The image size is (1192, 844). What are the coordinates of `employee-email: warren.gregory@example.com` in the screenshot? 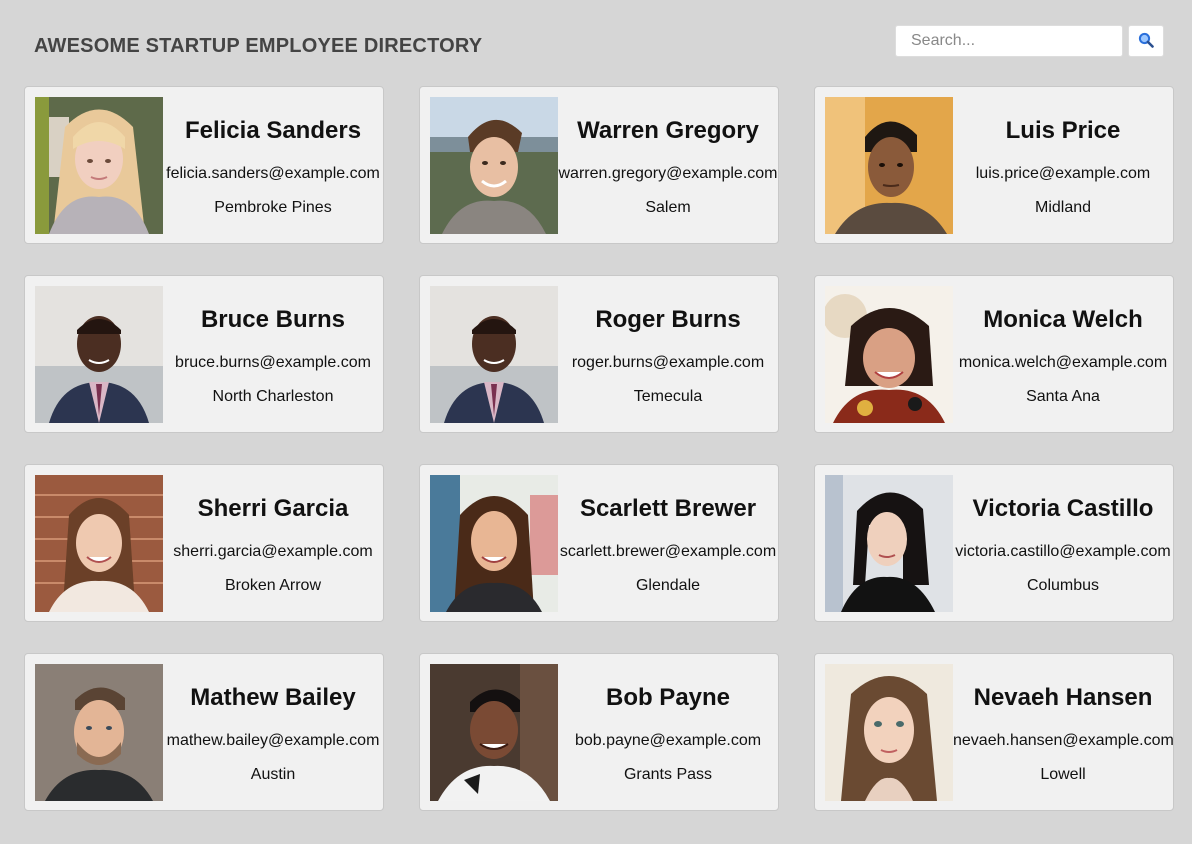 It's located at (668, 173).